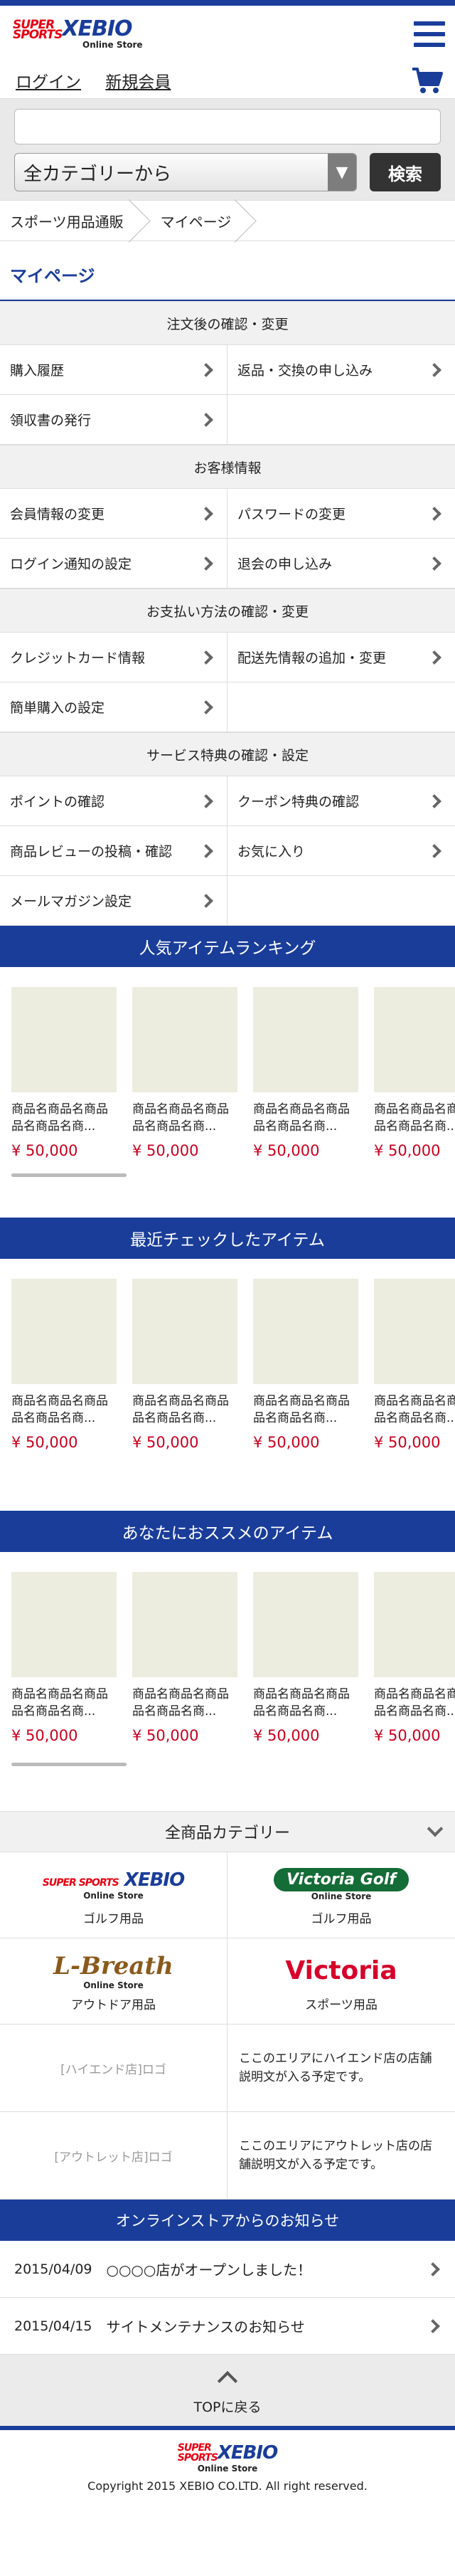  What do you see at coordinates (342, 657) in the screenshot?
I see `menu-shipping: 配送先情報の追加・変更` at bounding box center [342, 657].